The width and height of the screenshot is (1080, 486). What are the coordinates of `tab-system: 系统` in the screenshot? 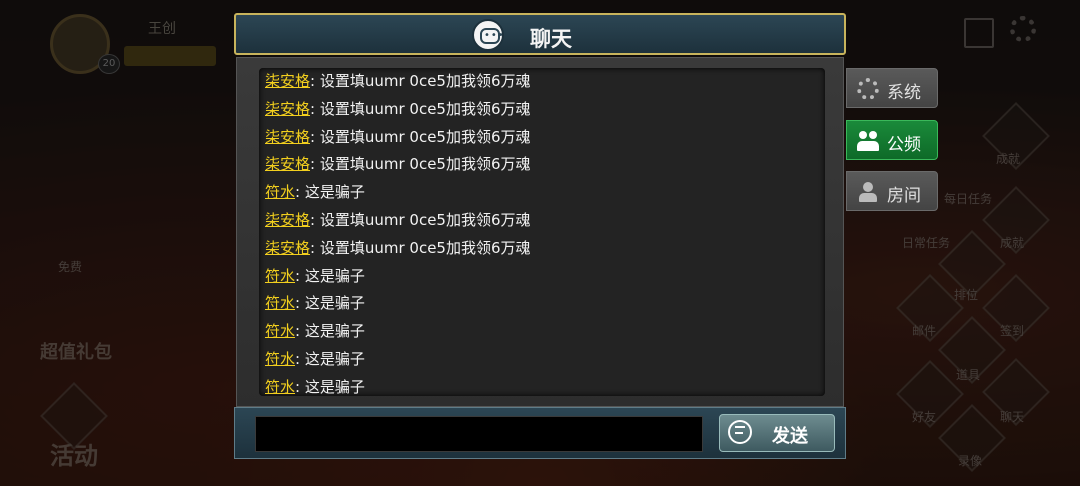 It's located at (892, 88).